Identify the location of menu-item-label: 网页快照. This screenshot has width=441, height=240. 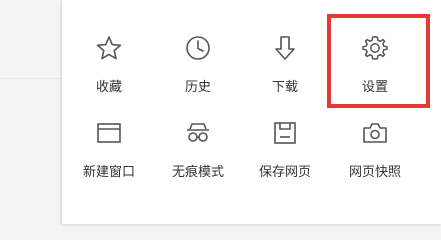
(374, 172).